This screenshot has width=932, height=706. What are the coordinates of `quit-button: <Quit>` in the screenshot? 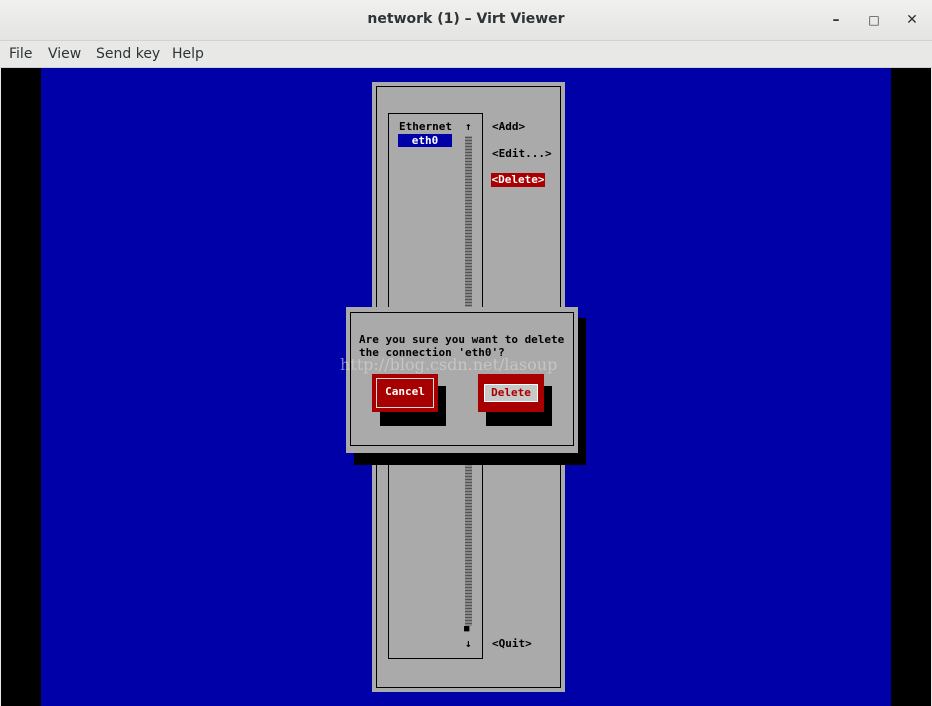 It's located at (512, 643).